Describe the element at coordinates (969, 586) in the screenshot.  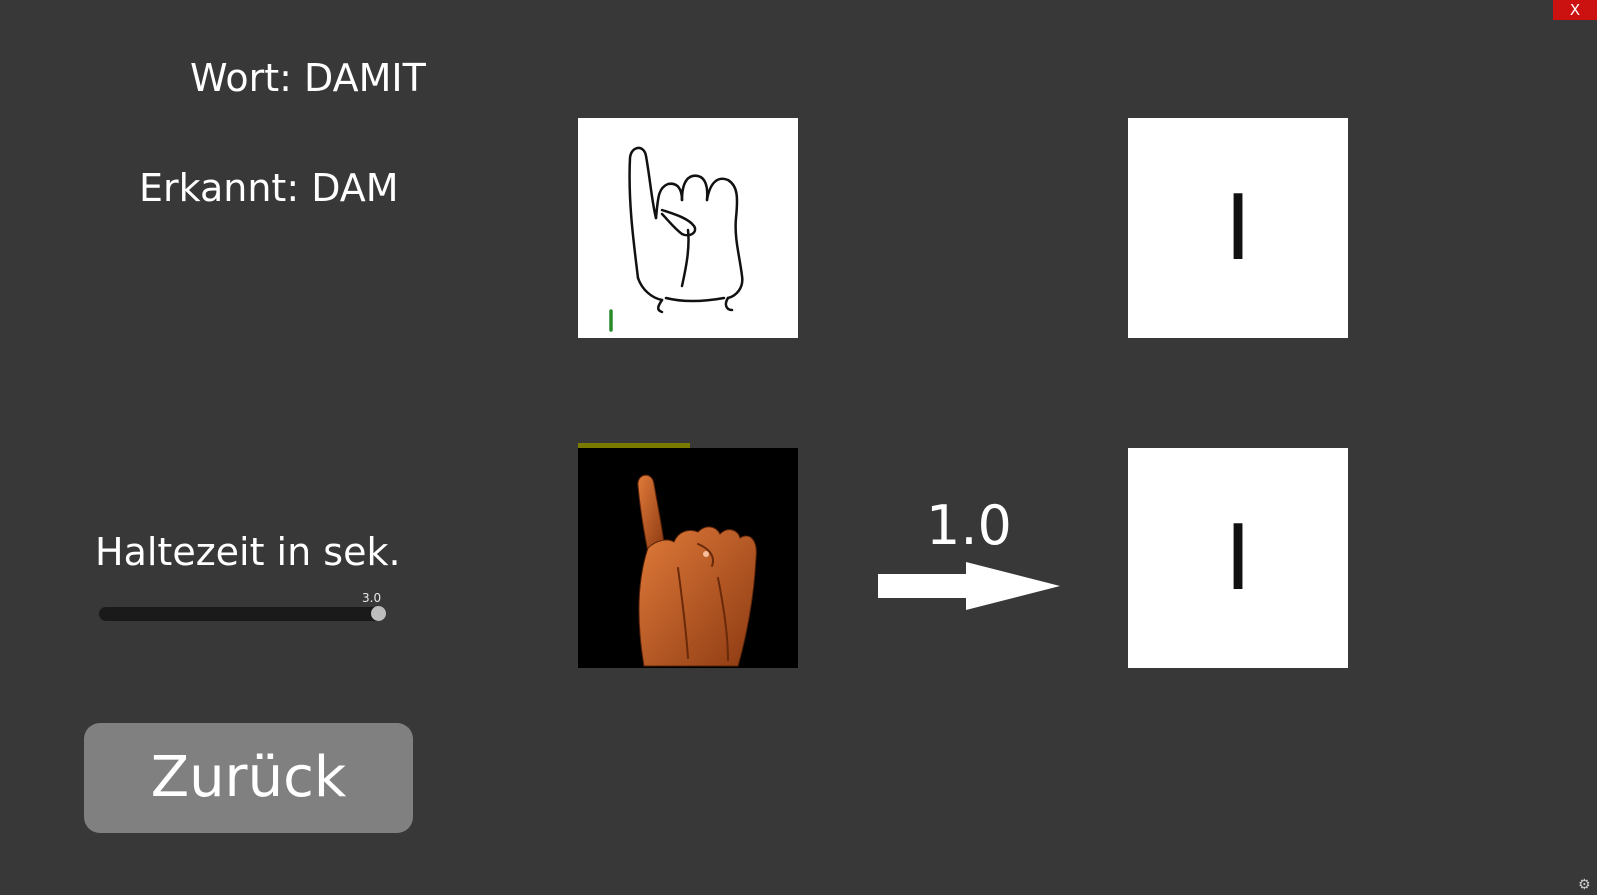
I see `right-arrow-icon` at that location.